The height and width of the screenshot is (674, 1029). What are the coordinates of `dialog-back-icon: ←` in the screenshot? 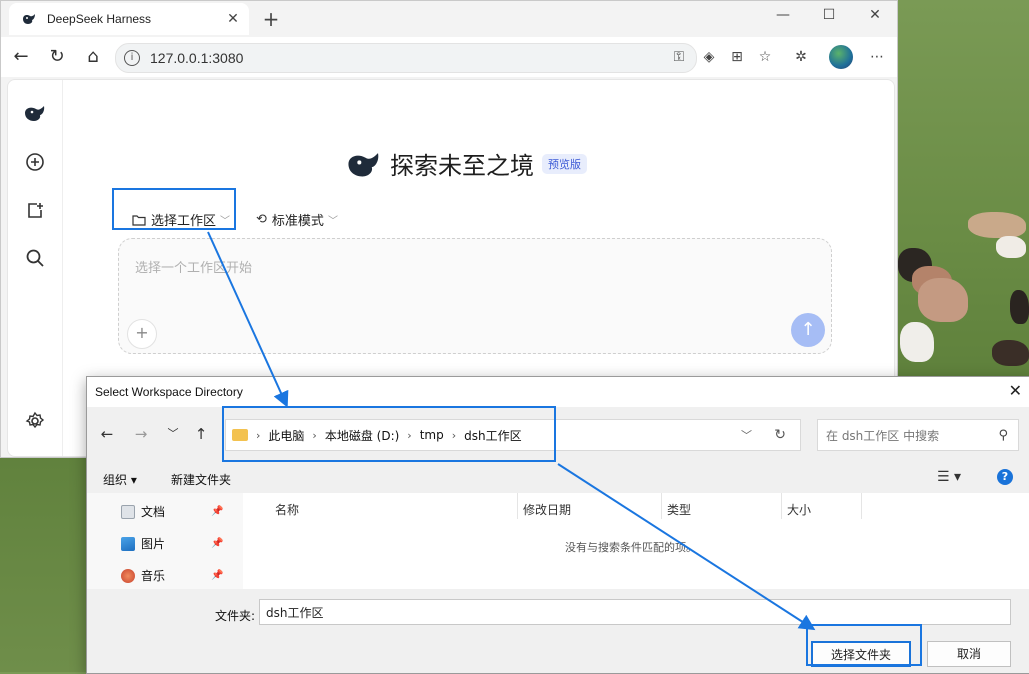 It's located at (107, 434).